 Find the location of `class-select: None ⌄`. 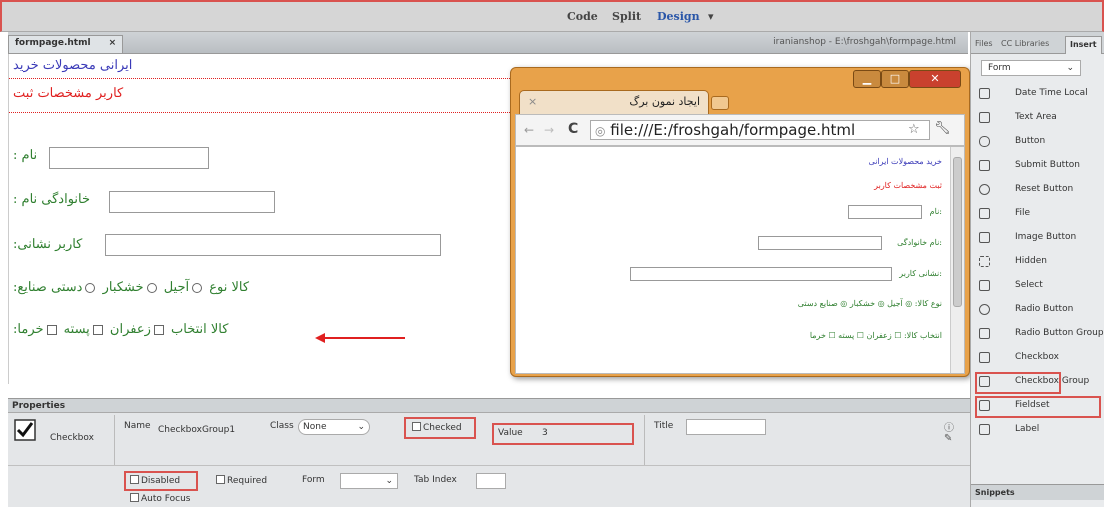

class-select: None ⌄ is located at coordinates (334, 427).